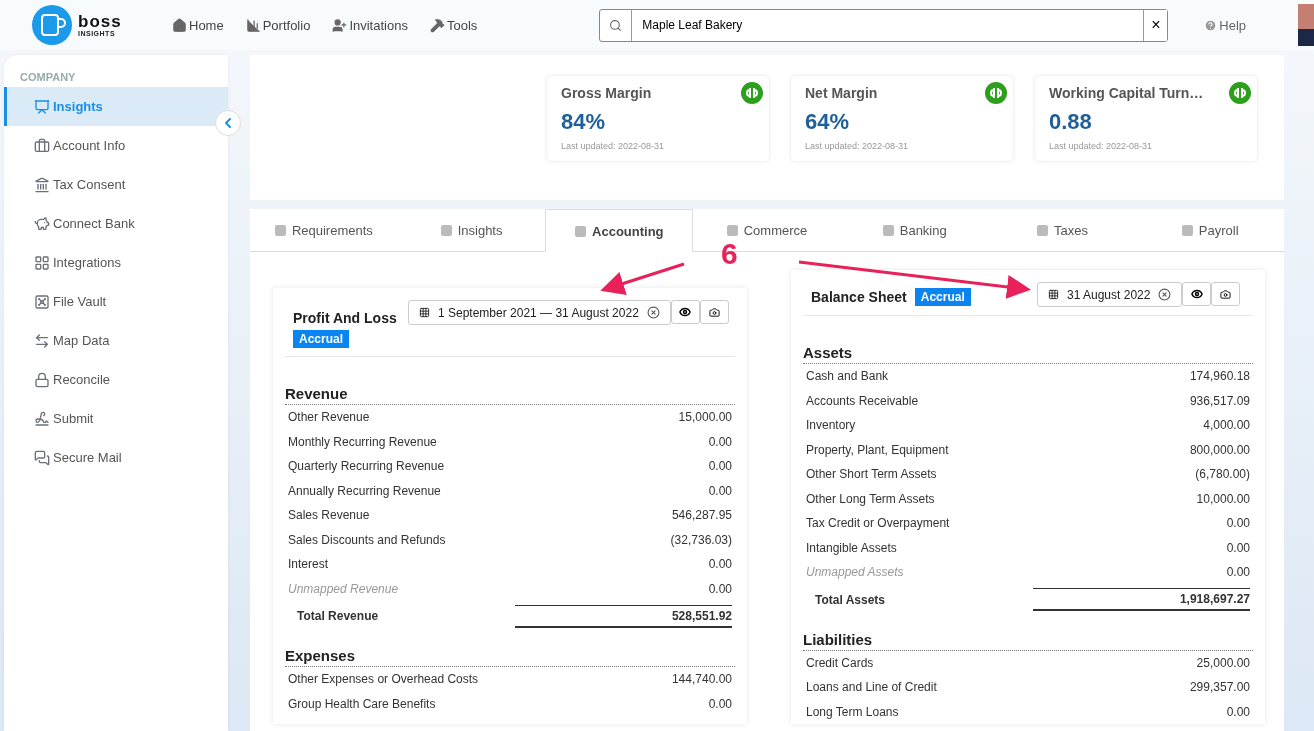 Image resolution: width=1314 pixels, height=731 pixels. Describe the element at coordinates (42, 340) in the screenshot. I see `arrows-icon` at that location.